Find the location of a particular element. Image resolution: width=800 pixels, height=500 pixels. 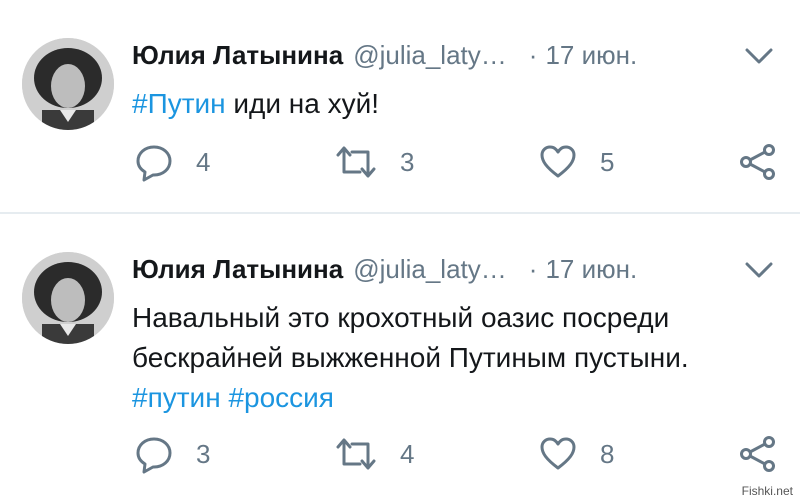

retweet-count: 4 is located at coordinates (407, 453).